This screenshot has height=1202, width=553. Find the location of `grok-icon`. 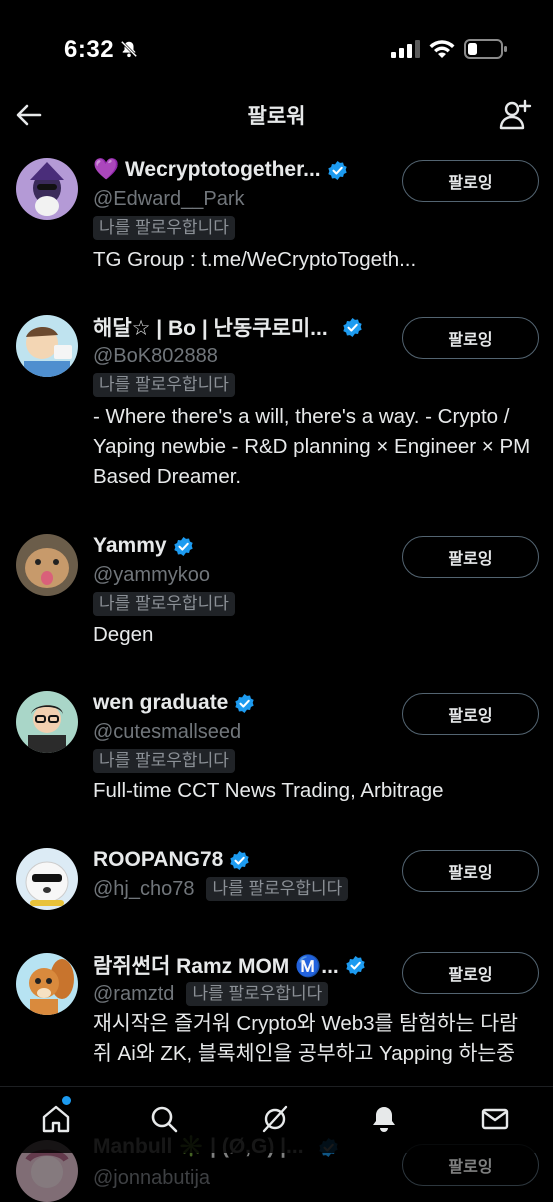

grok-icon is located at coordinates (275, 1119).